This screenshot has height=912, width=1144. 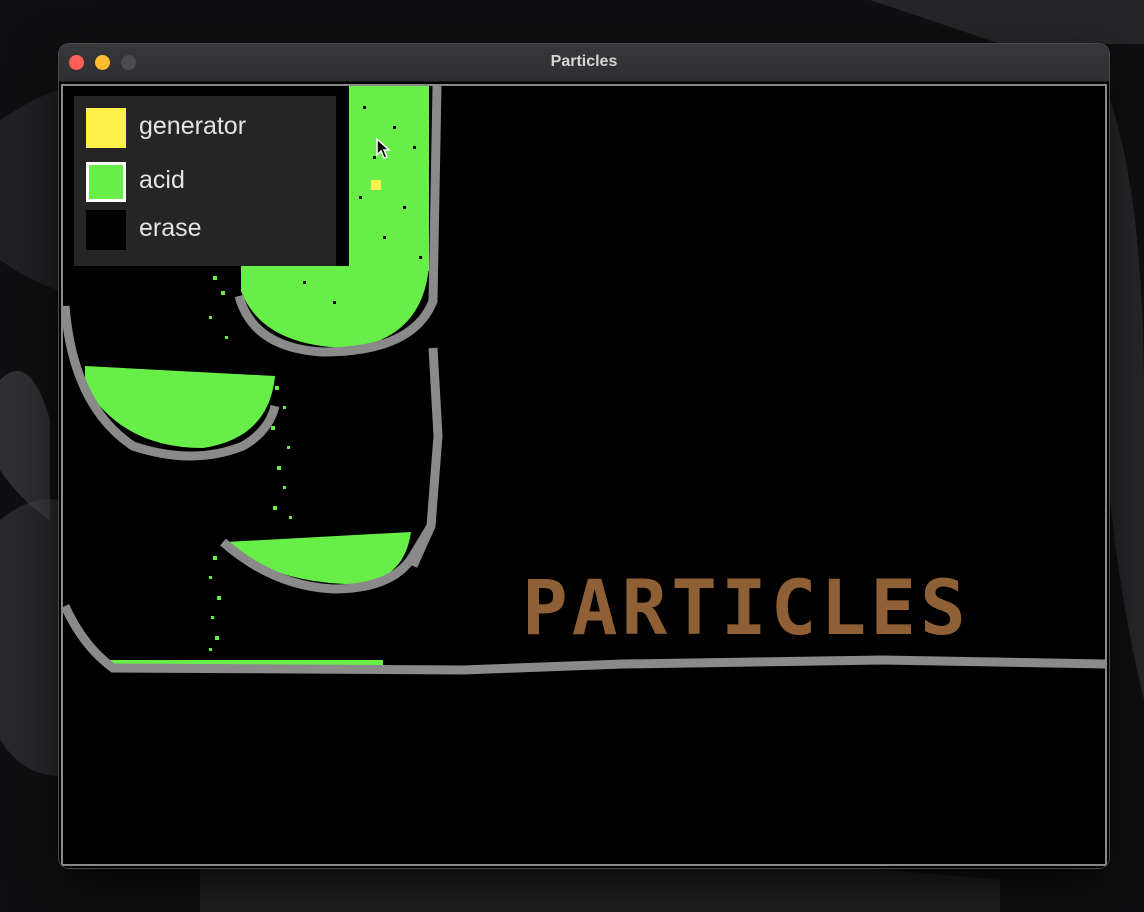 What do you see at coordinates (746, 607) in the screenshot?
I see `particles-wordmark: PARTICLES` at bounding box center [746, 607].